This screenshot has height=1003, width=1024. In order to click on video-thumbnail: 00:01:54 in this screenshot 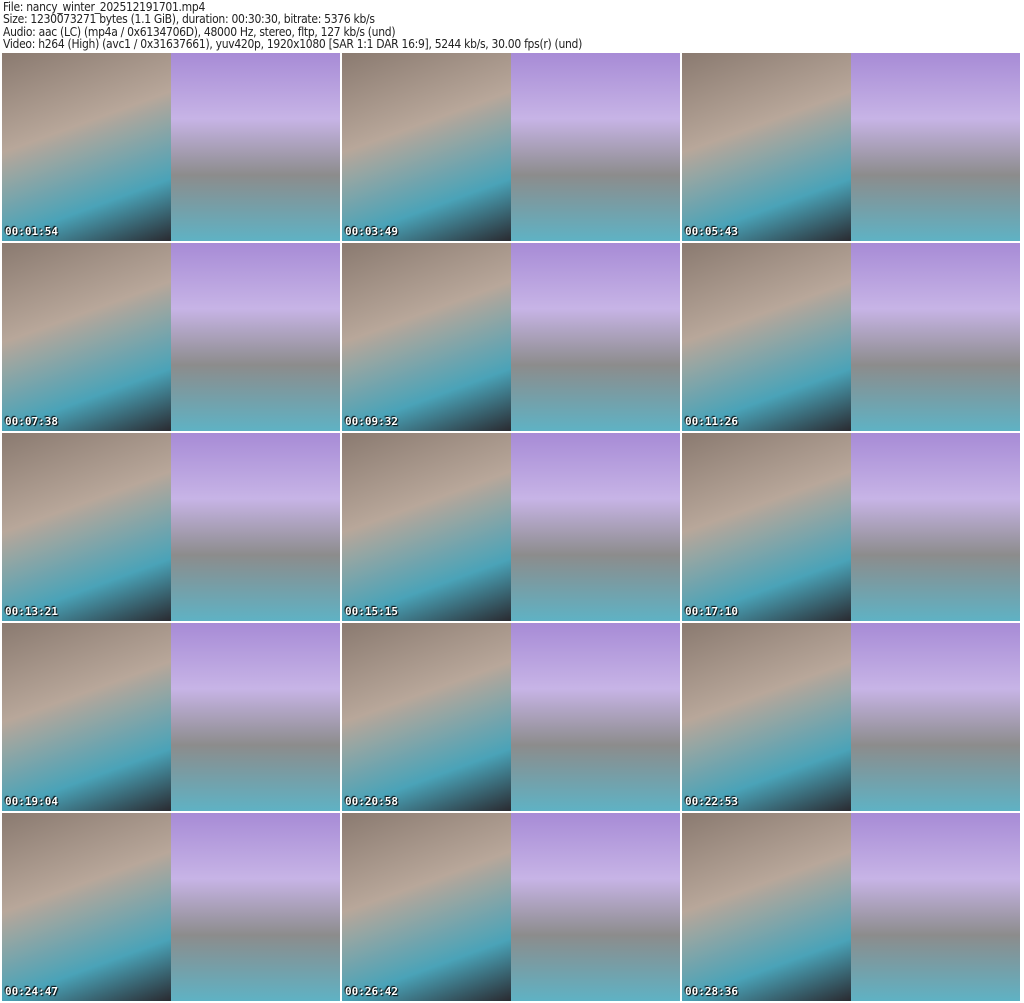, I will do `click(171, 147)`.